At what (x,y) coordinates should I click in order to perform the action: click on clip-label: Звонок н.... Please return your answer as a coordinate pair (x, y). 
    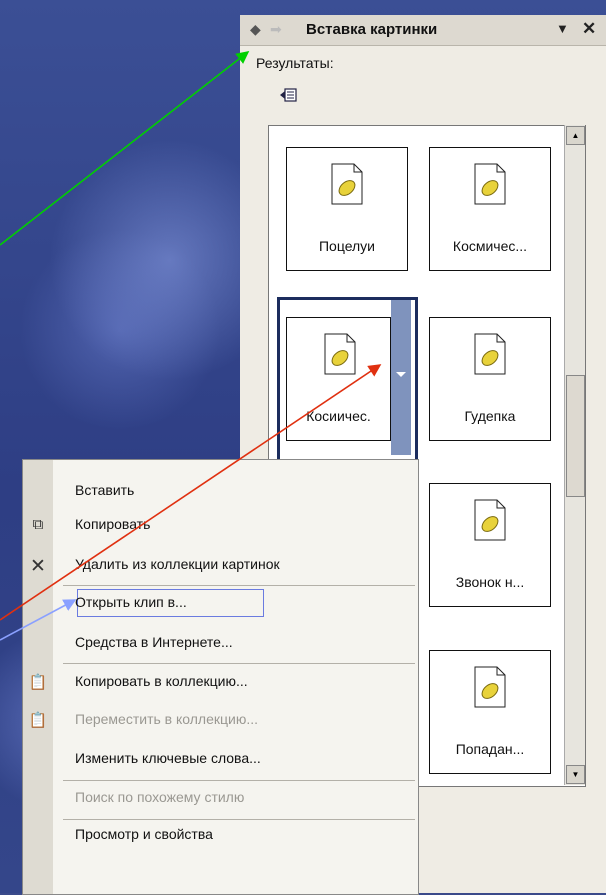
    Looking at the image, I should click on (490, 582).